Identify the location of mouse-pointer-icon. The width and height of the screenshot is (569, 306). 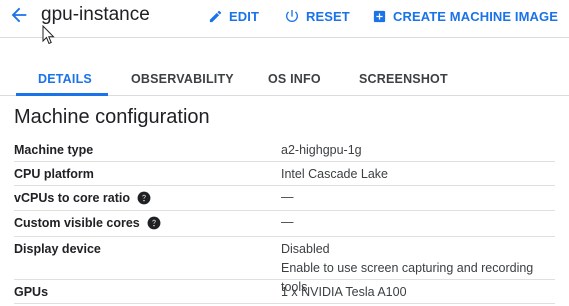
(48, 35).